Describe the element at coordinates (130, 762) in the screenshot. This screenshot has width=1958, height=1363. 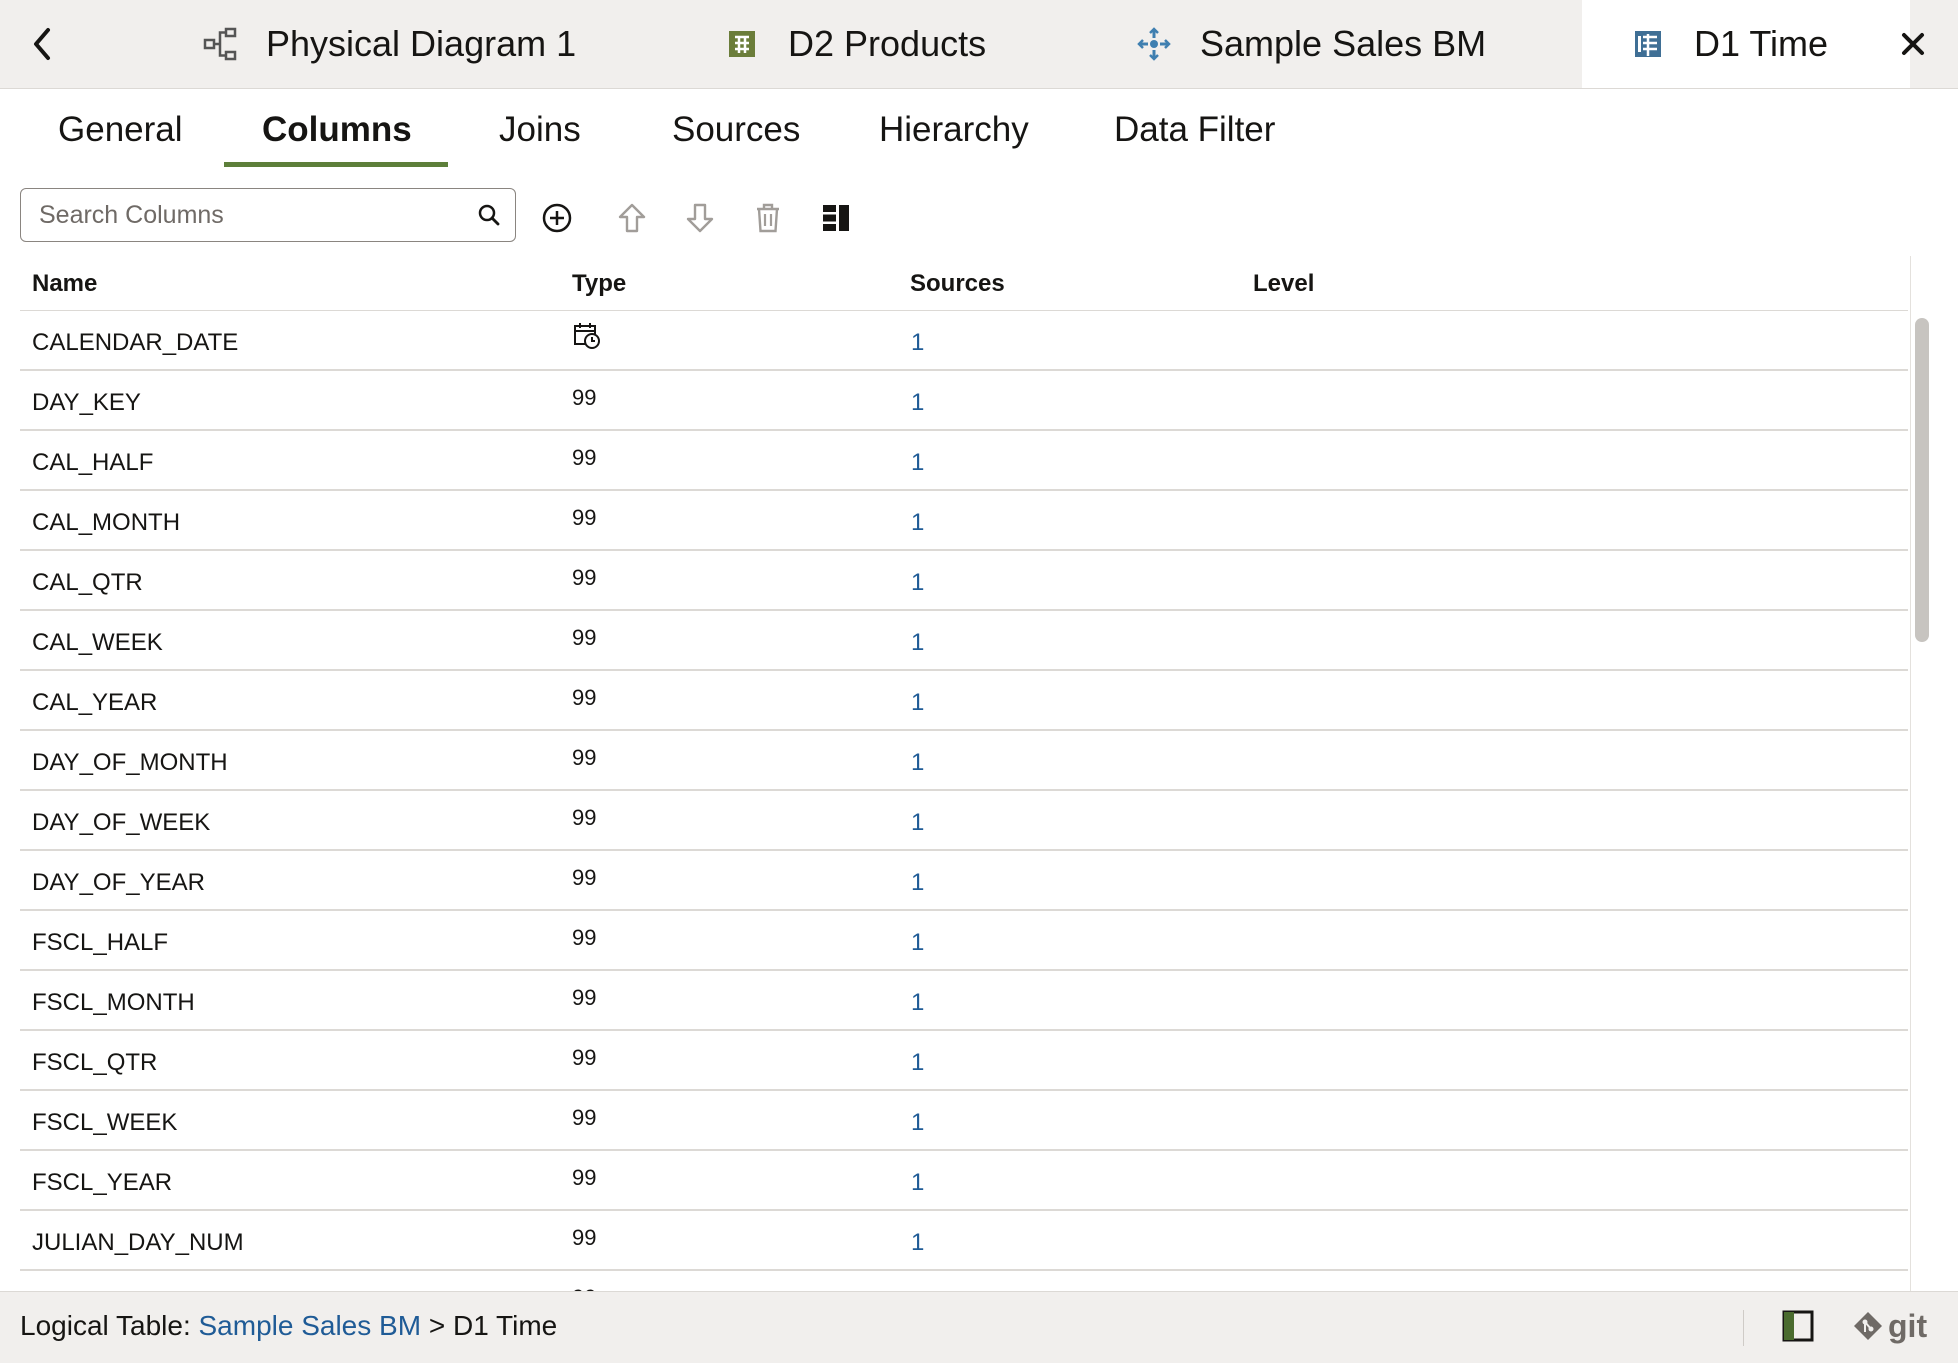
I see `cell-column-name: DAY_OF_MONTH` at that location.